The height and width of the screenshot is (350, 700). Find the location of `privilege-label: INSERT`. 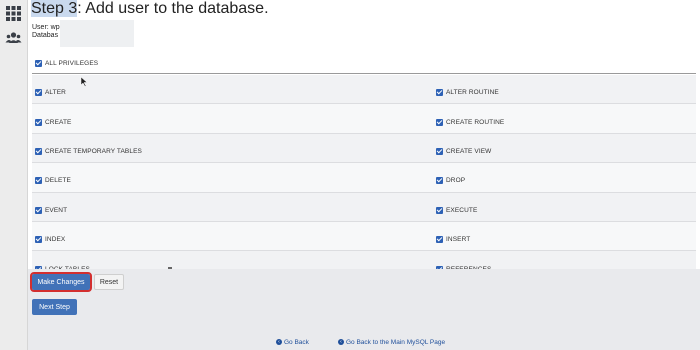

privilege-label: INSERT is located at coordinates (458, 240).